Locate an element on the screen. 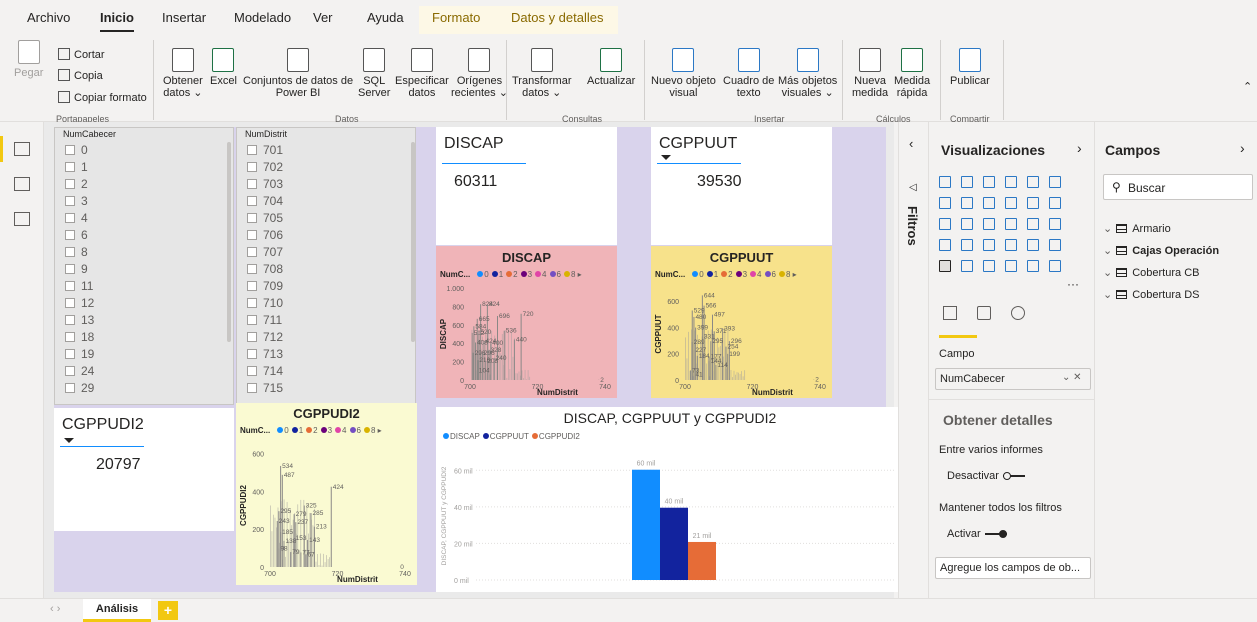 This screenshot has width=1257, height=622. card-discap: DISCAP 60311 is located at coordinates (526, 186).